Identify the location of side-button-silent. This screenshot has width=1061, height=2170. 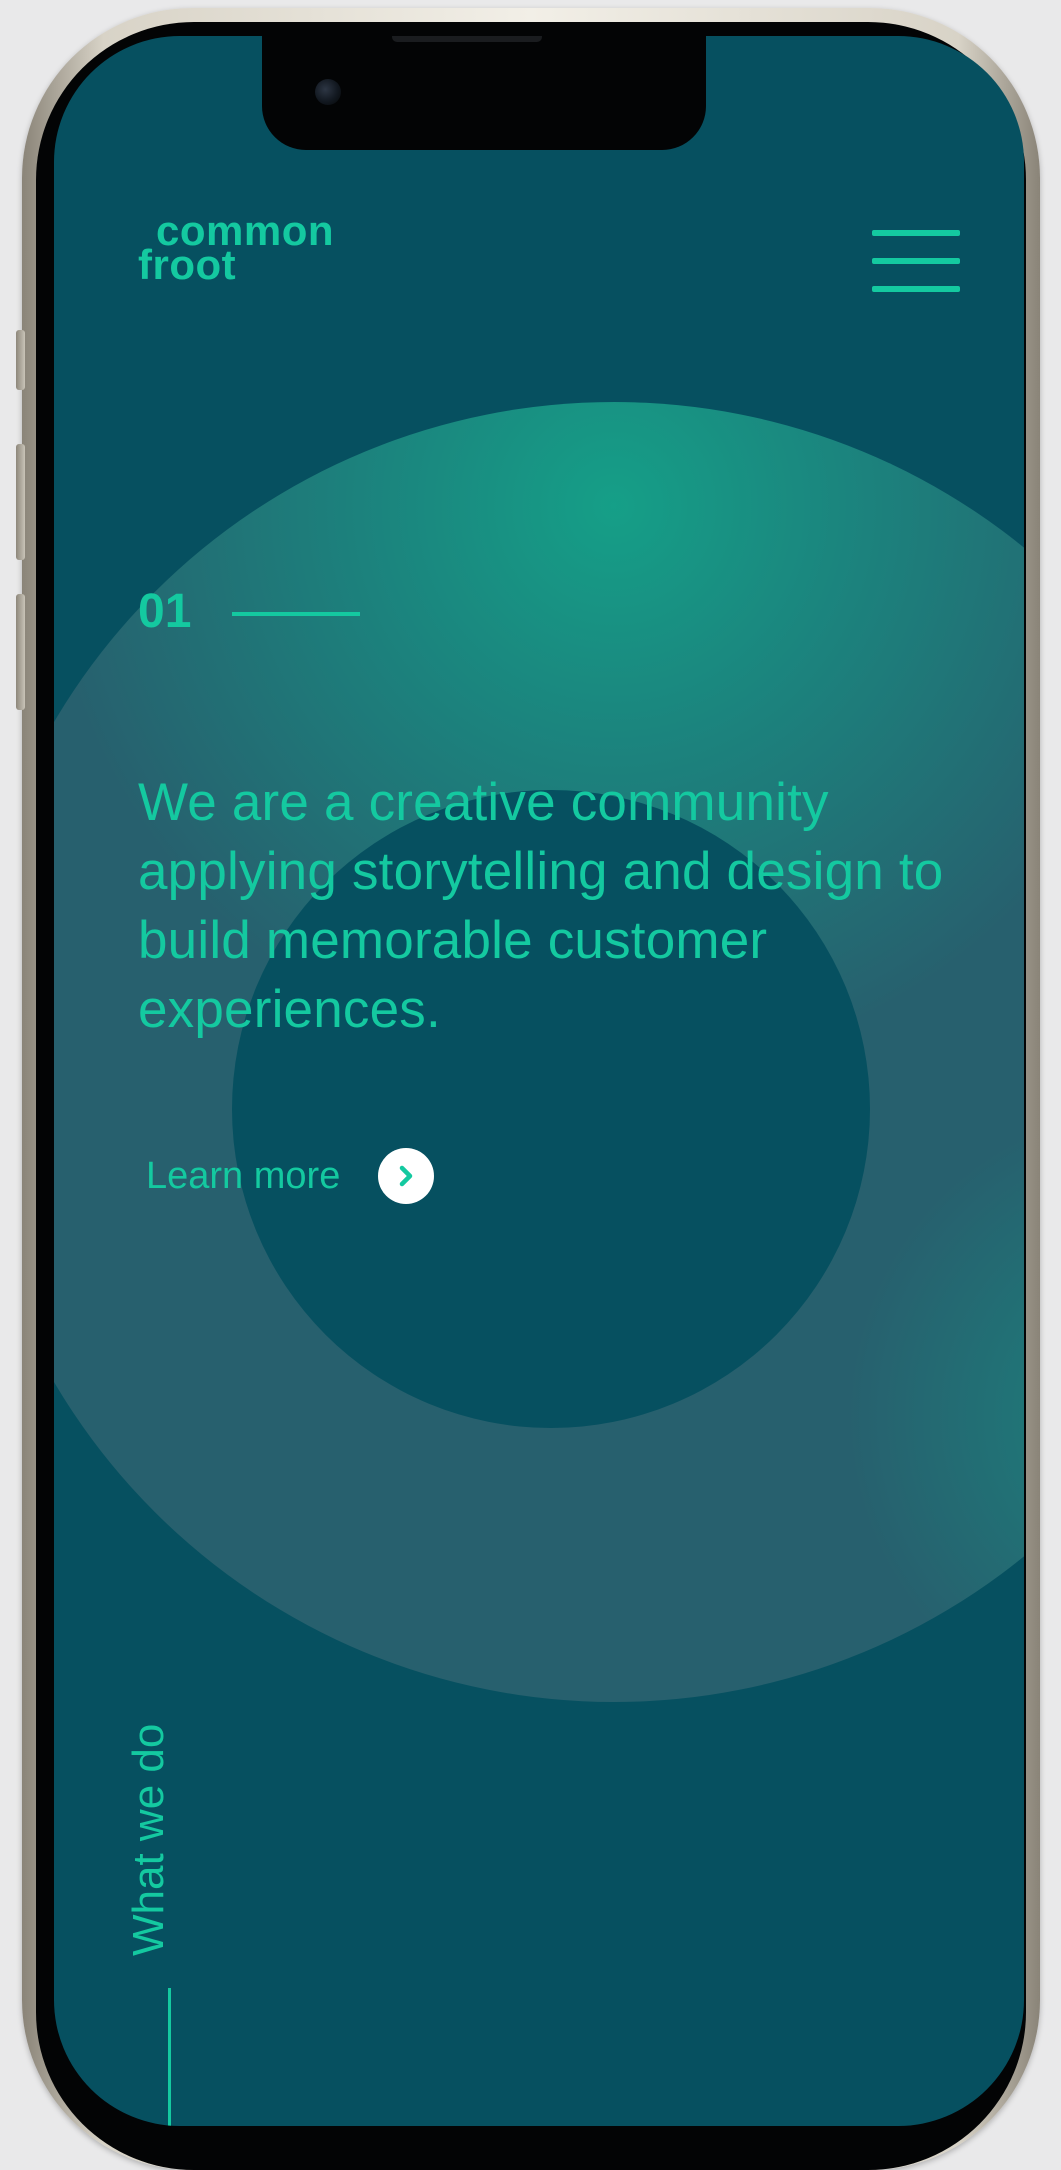
(20, 360).